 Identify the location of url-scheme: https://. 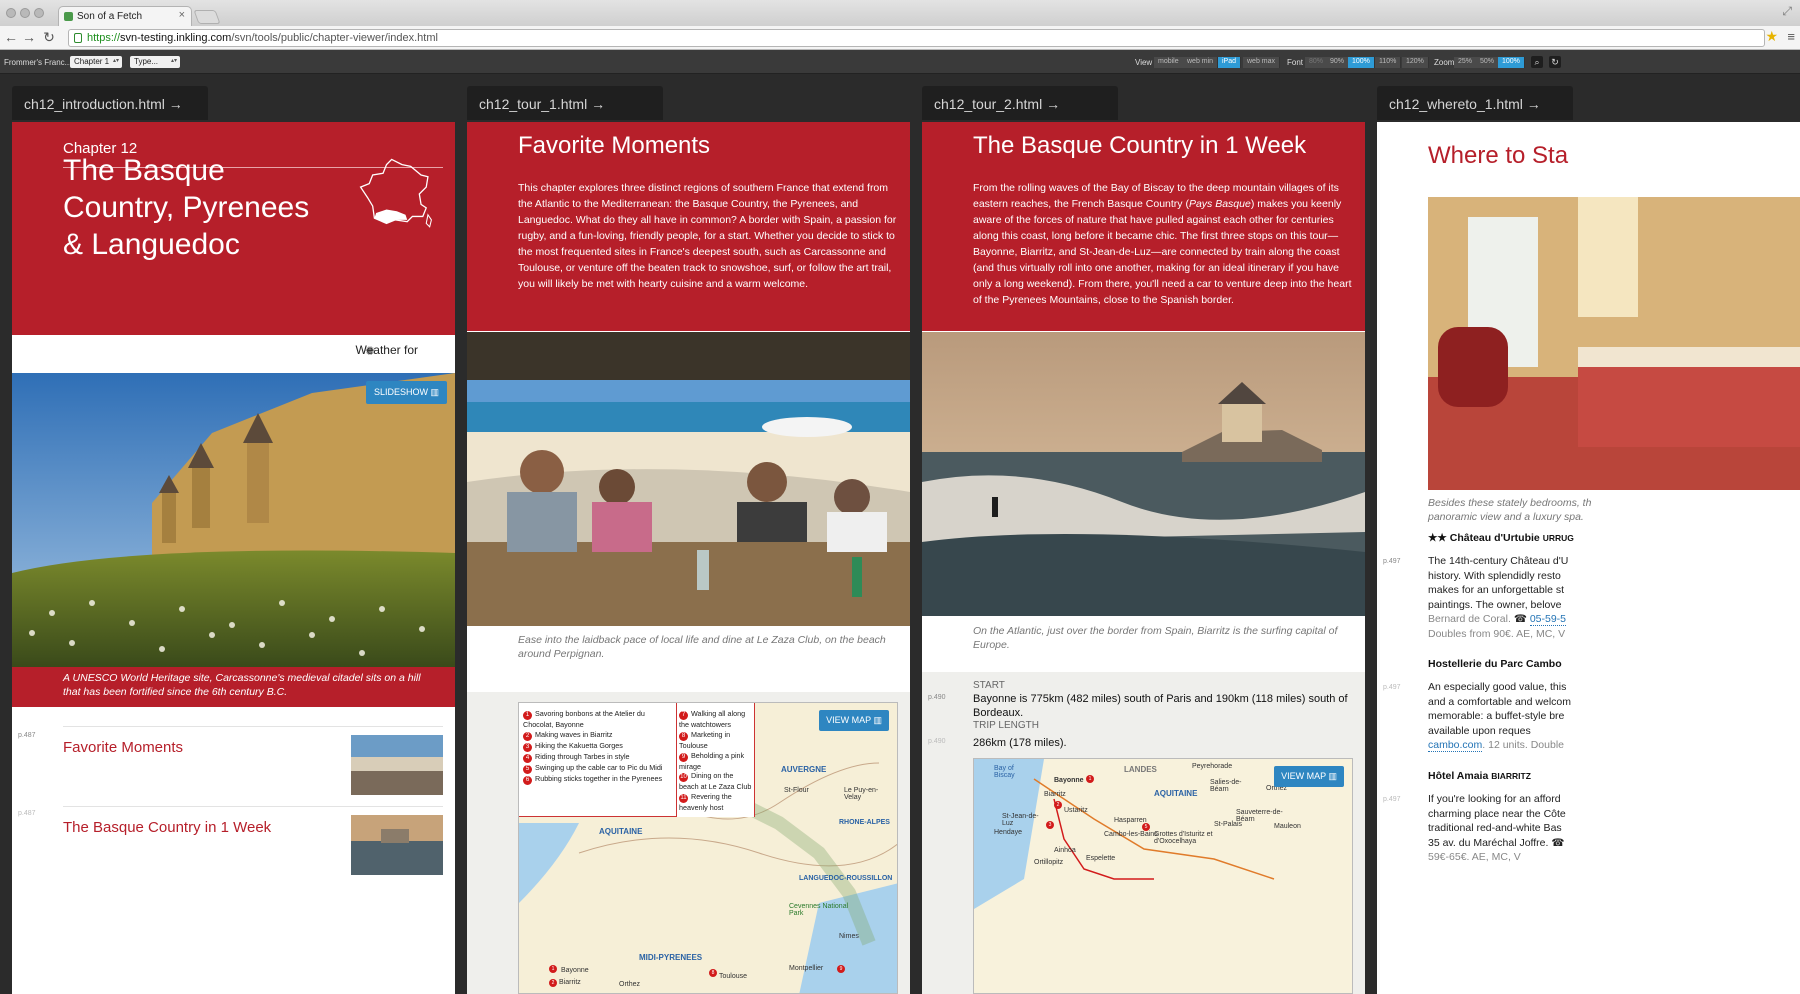
(104, 38).